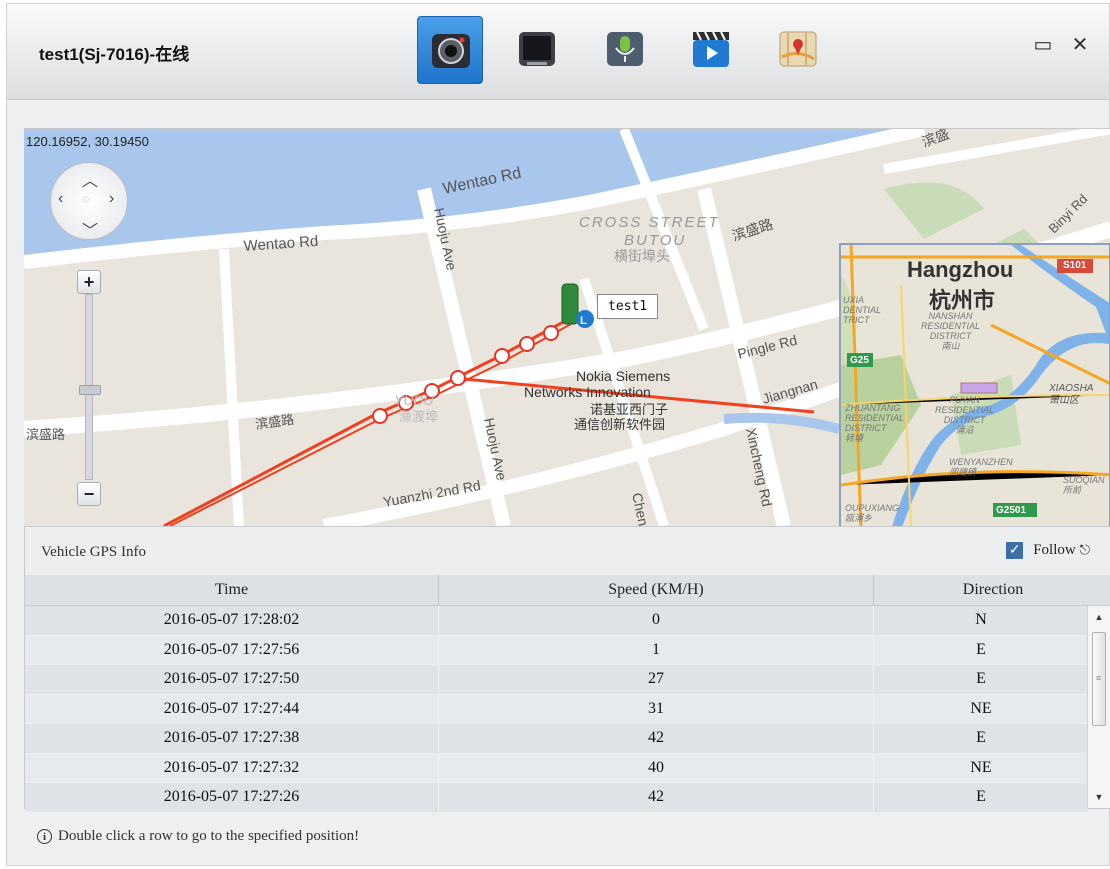  Describe the element at coordinates (89, 282) in the screenshot. I see `zoom-in-button: +` at that location.